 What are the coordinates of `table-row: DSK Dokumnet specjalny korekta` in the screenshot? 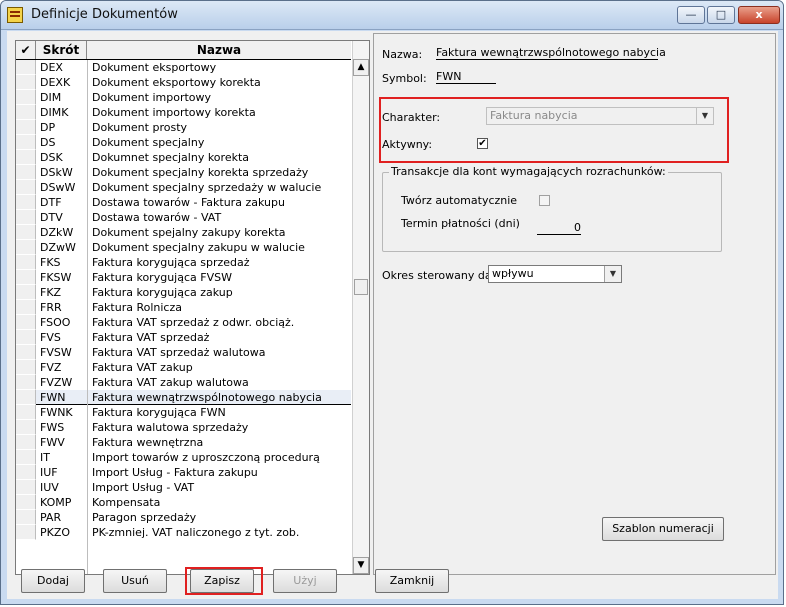 It's located at (183, 157).